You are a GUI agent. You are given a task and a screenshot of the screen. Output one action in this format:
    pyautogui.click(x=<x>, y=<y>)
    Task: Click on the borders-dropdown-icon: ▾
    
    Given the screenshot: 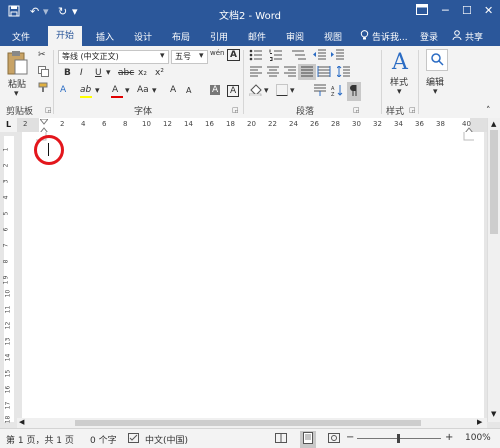 What is the action you would take?
    pyautogui.click(x=292, y=91)
    